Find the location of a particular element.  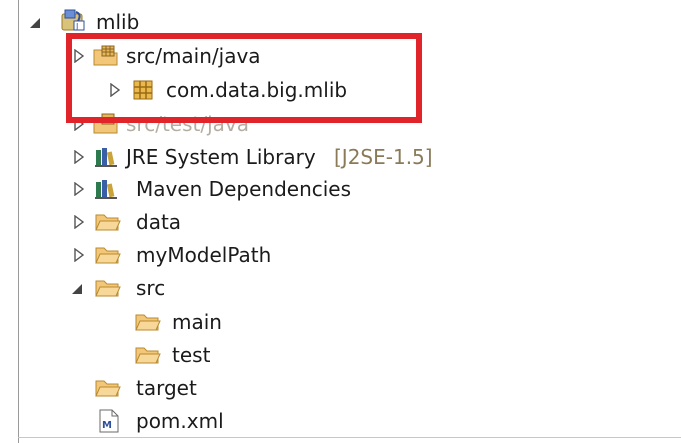

tree-item-maven-dependencies: Maven Dependencies is located at coordinates (340, 189).